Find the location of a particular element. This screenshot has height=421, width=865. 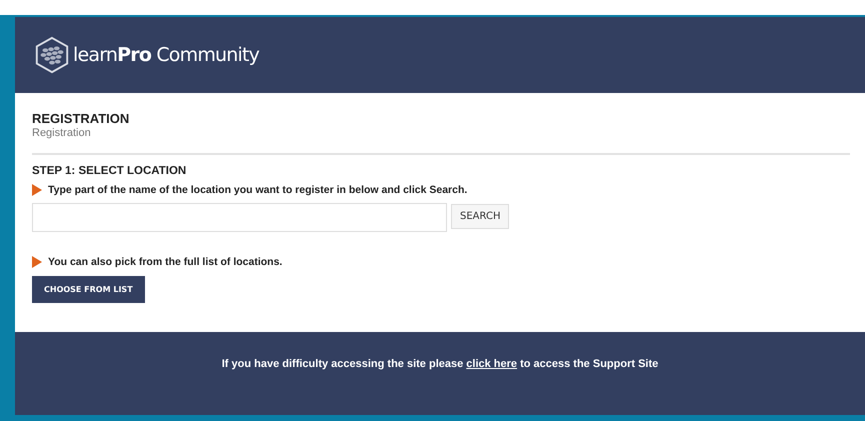

support-link: click here is located at coordinates (492, 364).